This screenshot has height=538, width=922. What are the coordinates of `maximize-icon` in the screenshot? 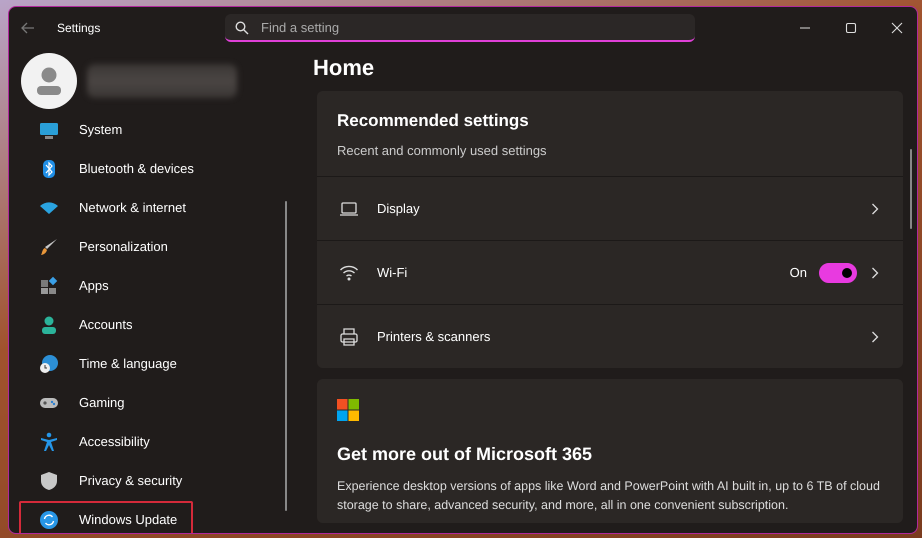 It's located at (851, 28).